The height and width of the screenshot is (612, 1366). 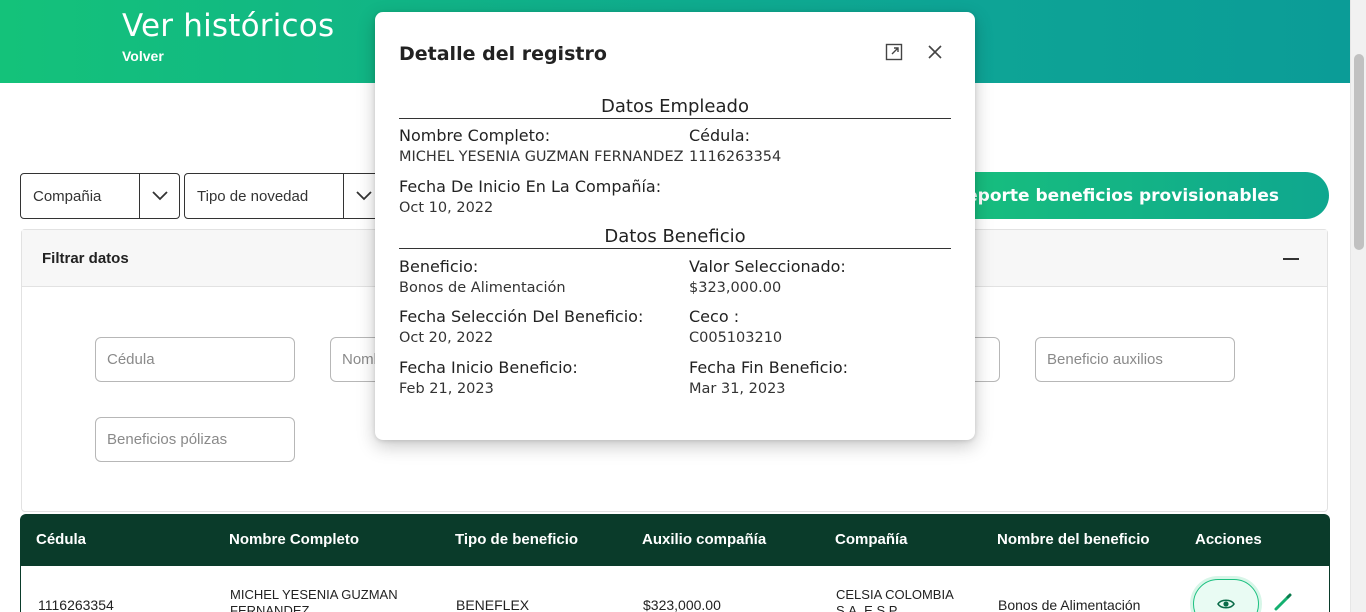 I want to click on view-record-button, so click(x=1226, y=595).